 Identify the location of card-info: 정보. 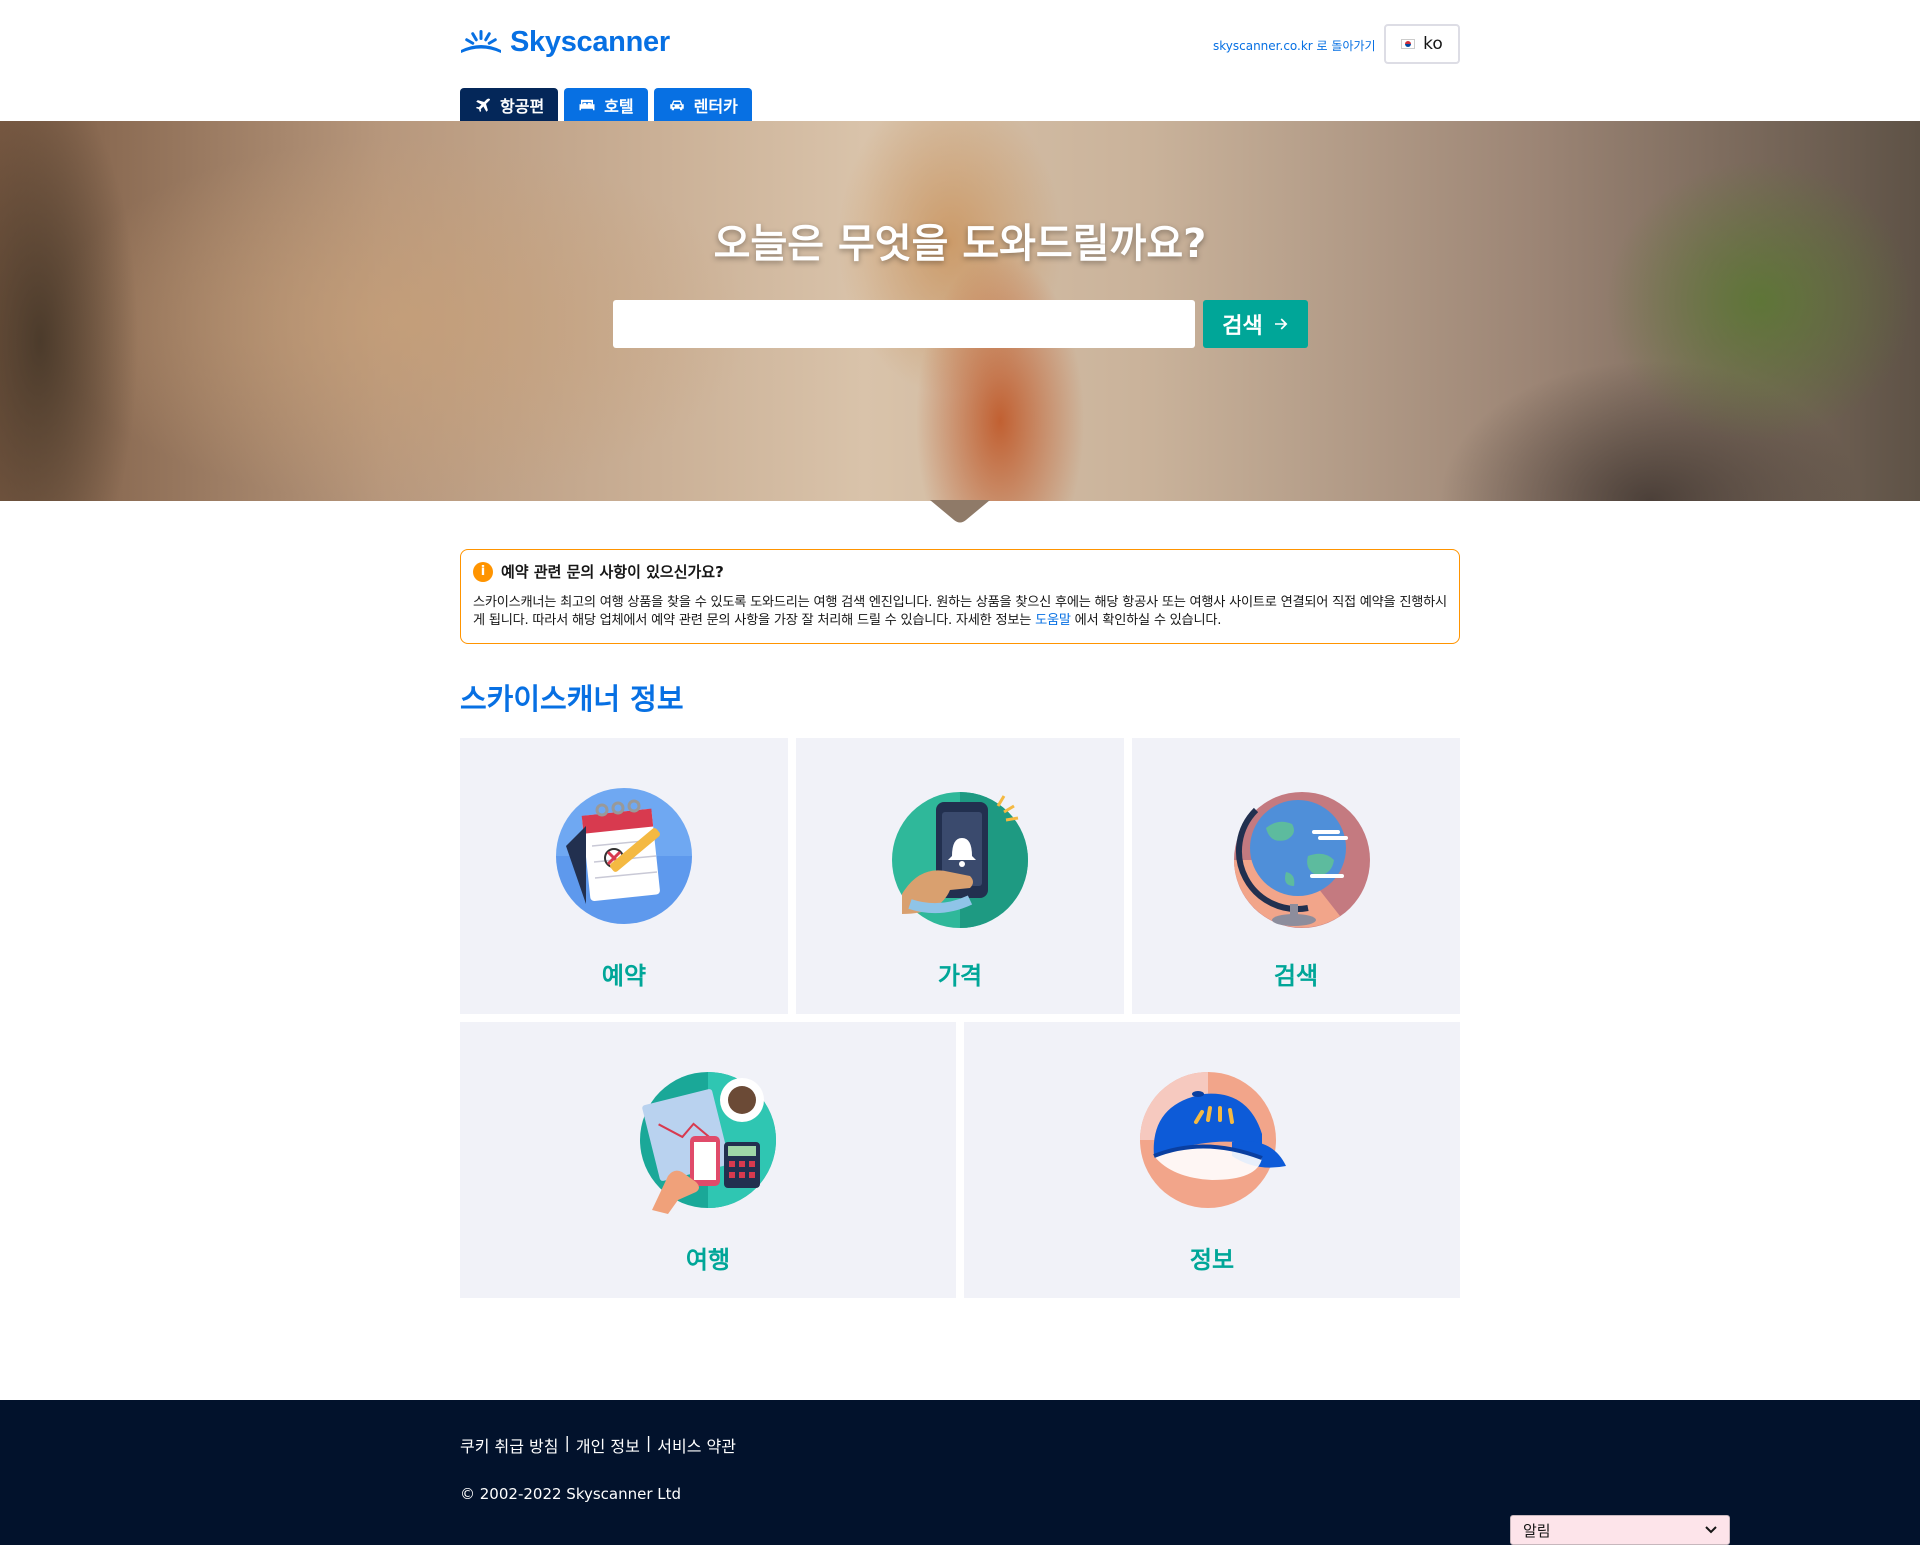
(1212, 1160).